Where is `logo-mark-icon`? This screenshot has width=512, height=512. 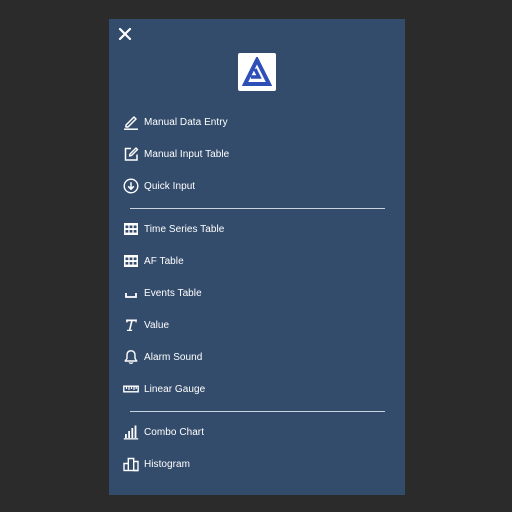
logo-mark-icon is located at coordinates (257, 71).